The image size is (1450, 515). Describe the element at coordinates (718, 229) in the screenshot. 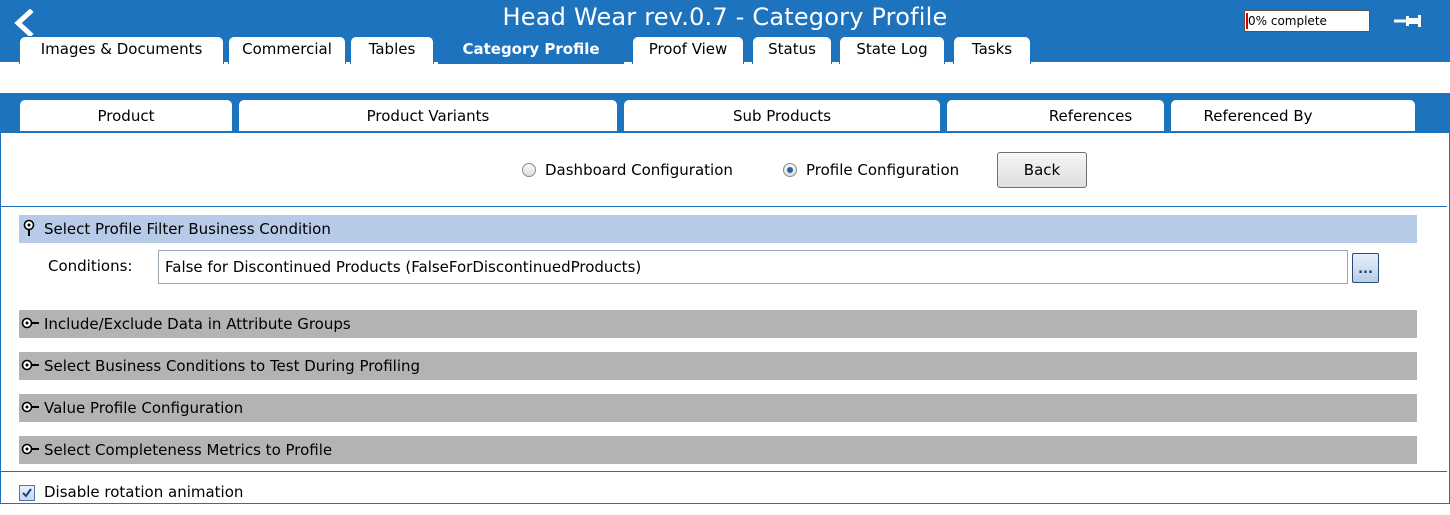

I see `section-profile-filter: Select Profile Filter Business Condition` at that location.